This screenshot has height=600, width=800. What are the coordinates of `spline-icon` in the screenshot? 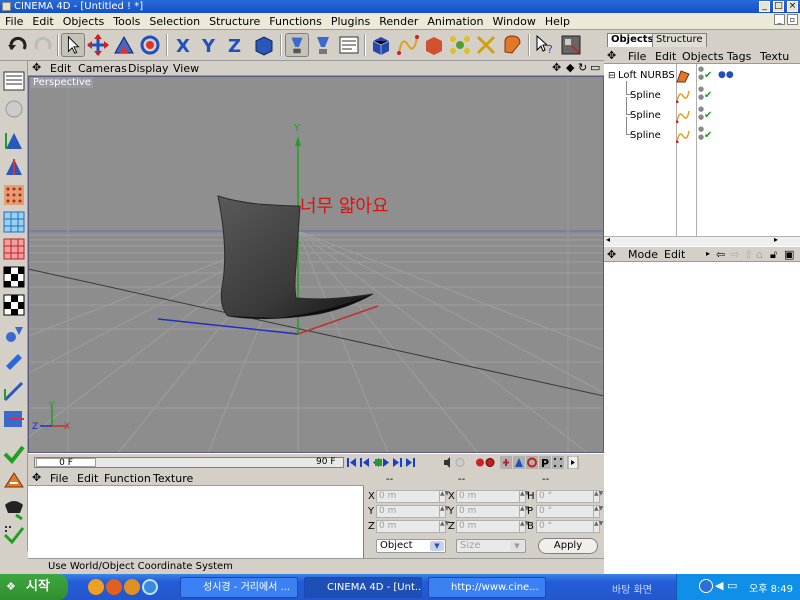 It's located at (408, 45).